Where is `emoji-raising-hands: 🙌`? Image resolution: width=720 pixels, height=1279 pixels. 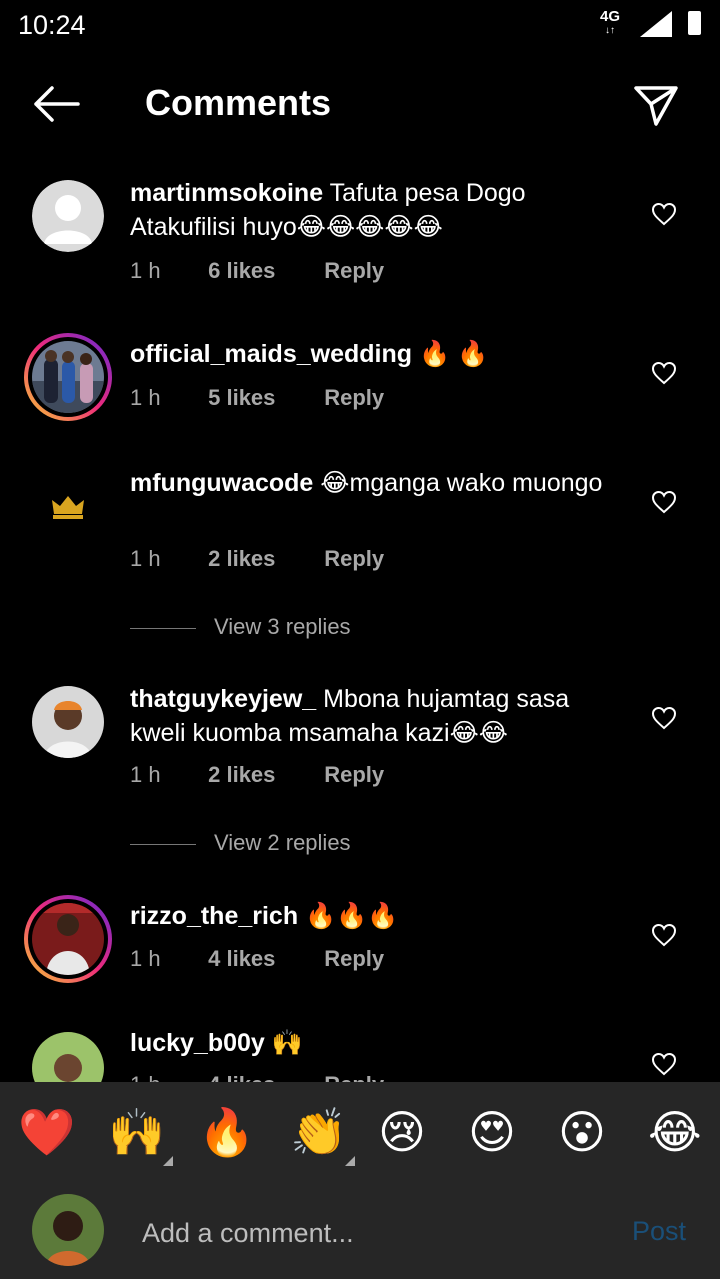 emoji-raising-hands: 🙌 is located at coordinates (141, 1135).